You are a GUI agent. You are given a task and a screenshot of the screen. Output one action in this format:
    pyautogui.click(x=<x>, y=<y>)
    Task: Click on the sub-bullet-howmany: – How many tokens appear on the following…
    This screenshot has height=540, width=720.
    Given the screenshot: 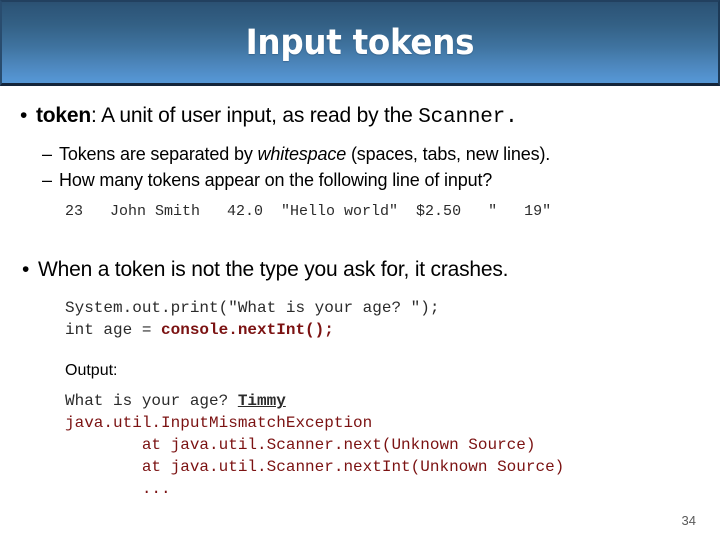 What is the action you would take?
    pyautogui.click(x=267, y=180)
    